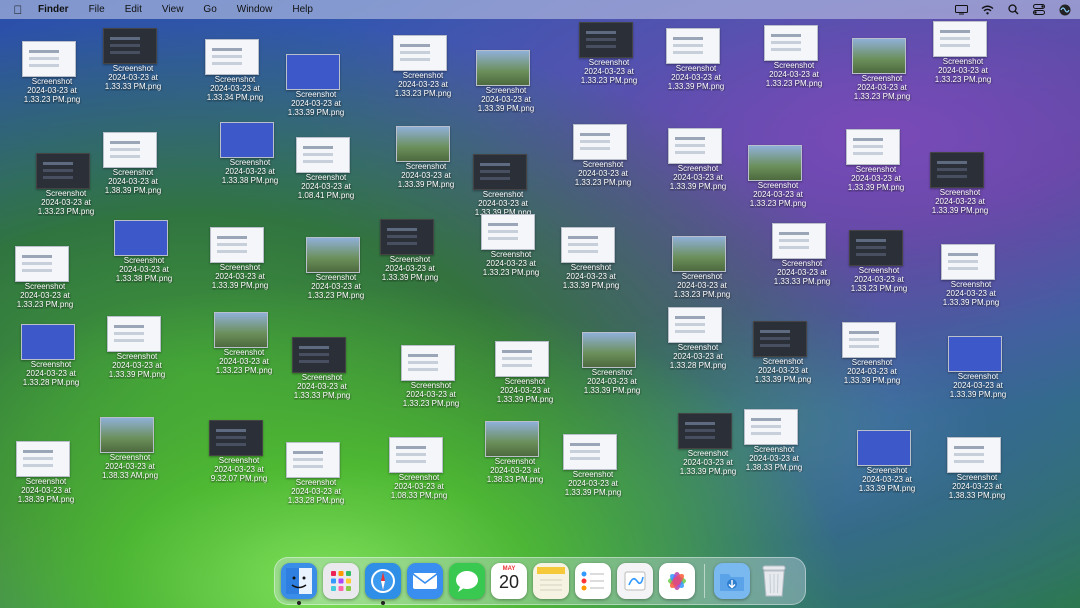  I want to click on downloads-folder-icon, so click(732, 581).